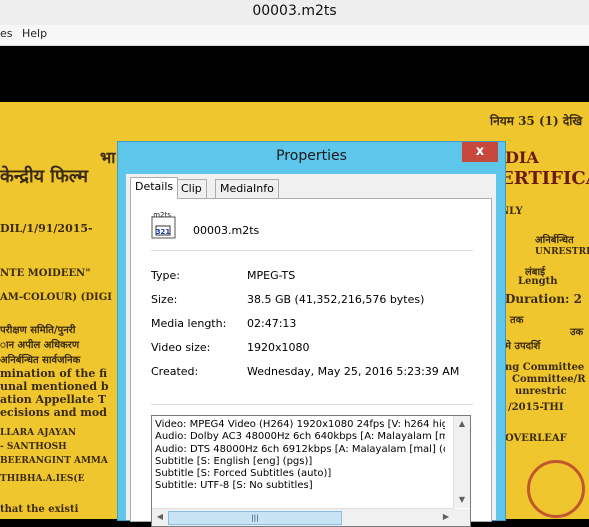 The height and width of the screenshot is (527, 589). Describe the element at coordinates (163, 232) in the screenshot. I see `icon-digits: 321` at that location.